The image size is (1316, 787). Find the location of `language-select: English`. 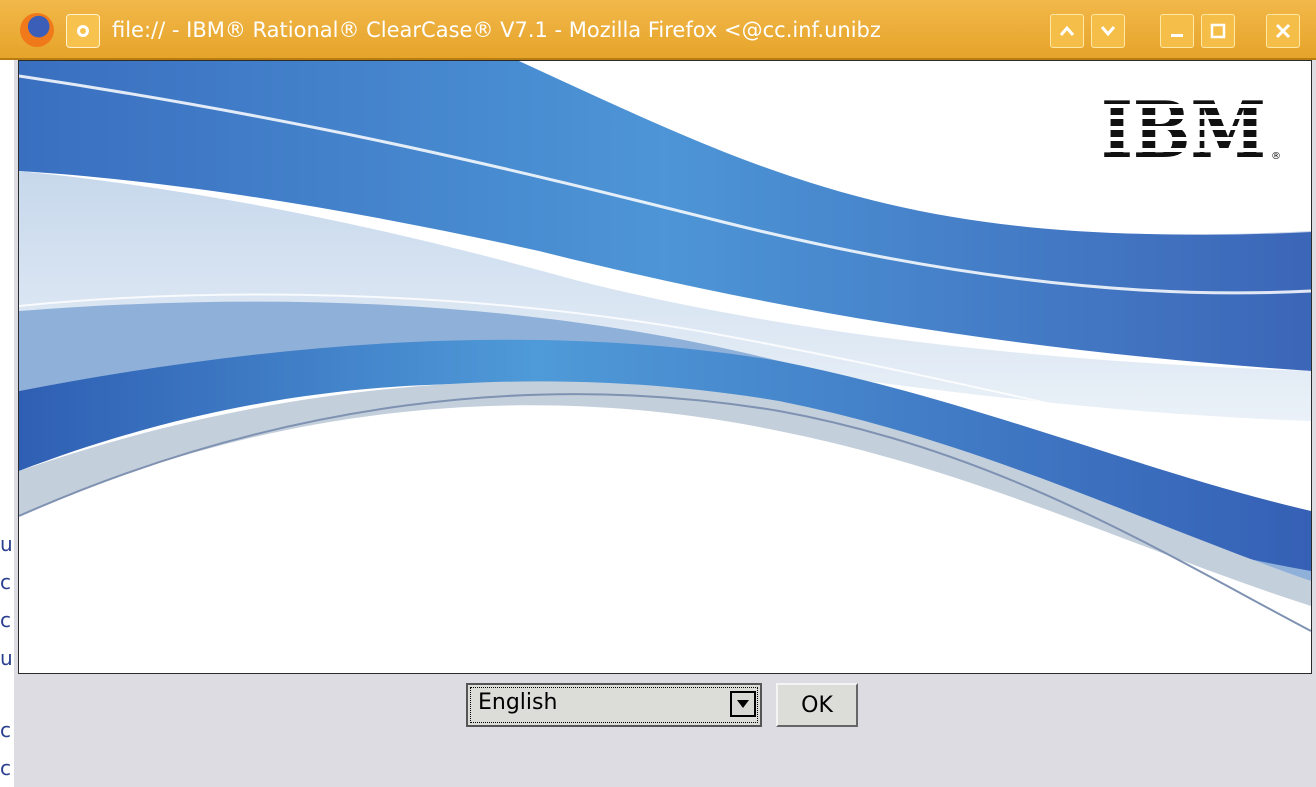

language-select: English is located at coordinates (614, 705).